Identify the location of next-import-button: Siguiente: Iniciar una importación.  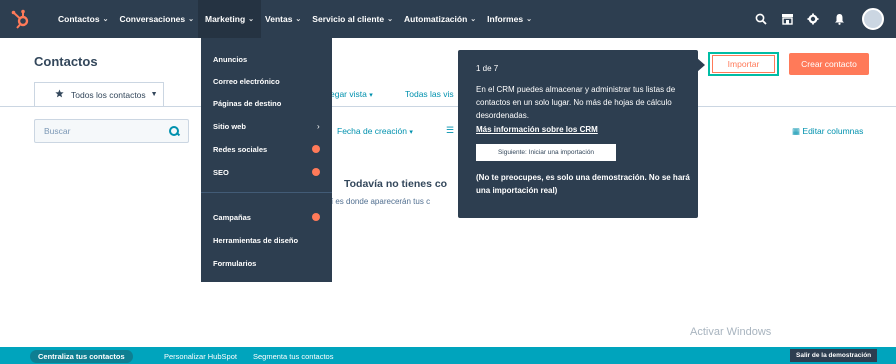
(546, 152).